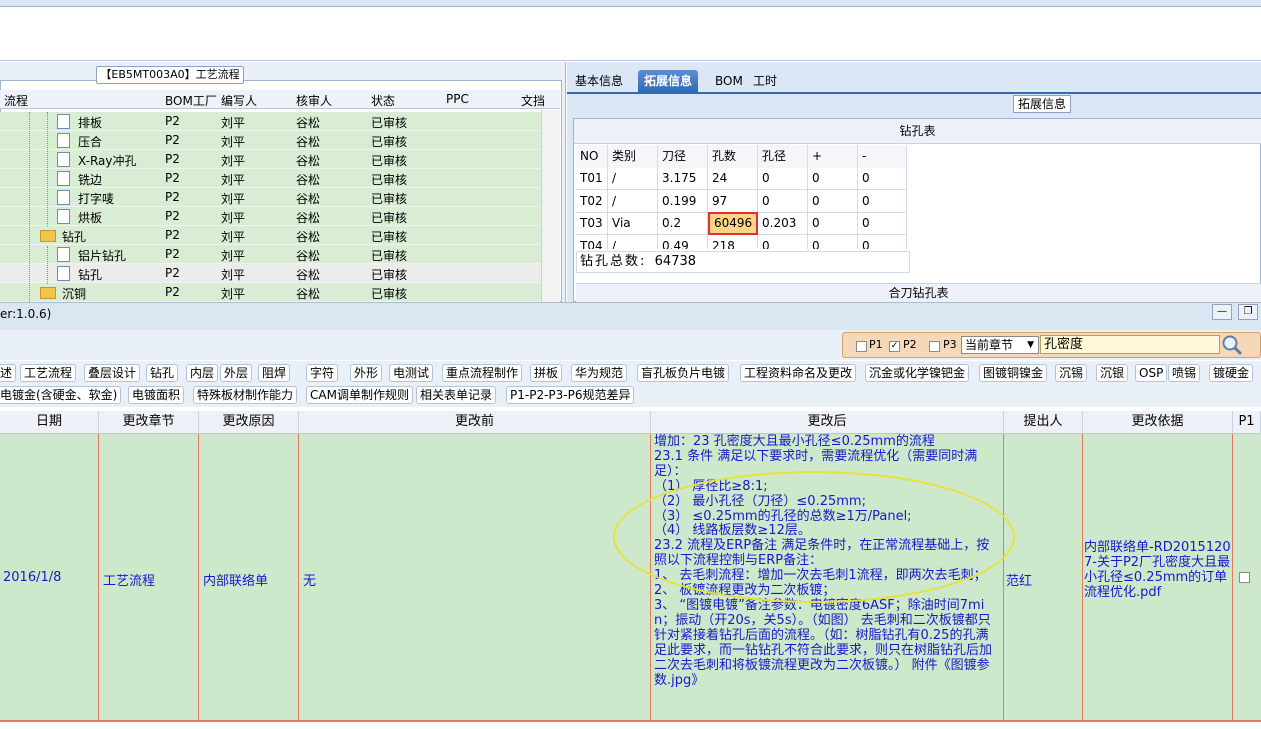 This screenshot has width=1261, height=729. What do you see at coordinates (668, 82) in the screenshot?
I see `tab-extended-info: 拓展信息` at bounding box center [668, 82].